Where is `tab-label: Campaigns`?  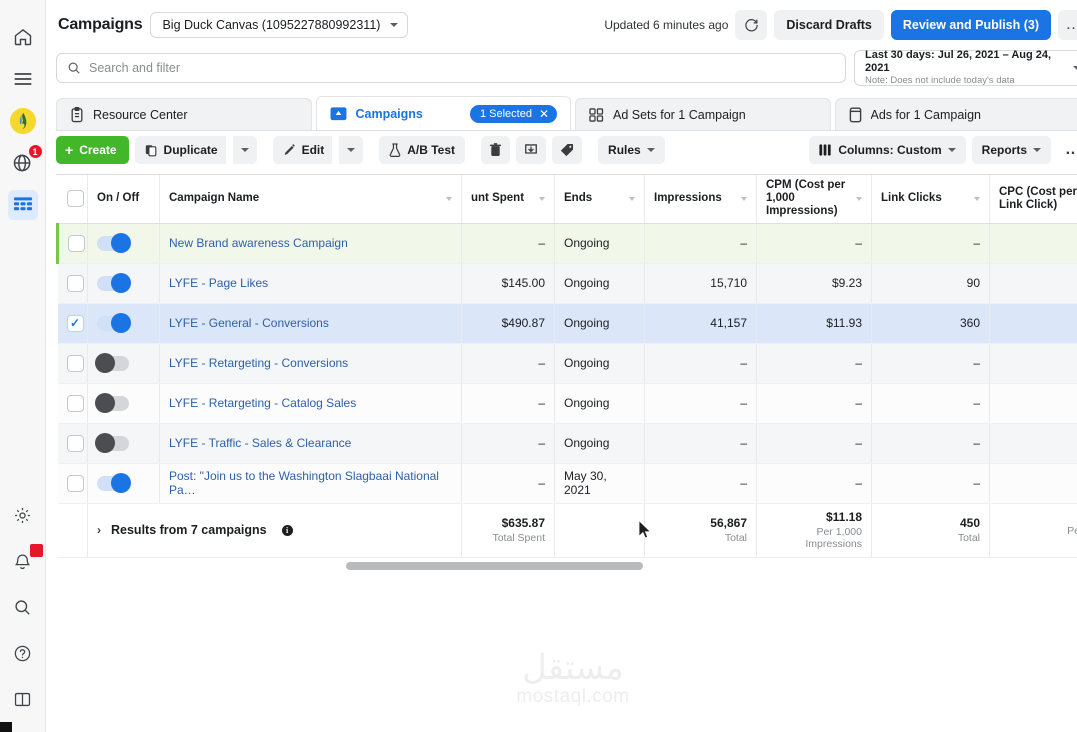
tab-label: Campaigns is located at coordinates (389, 113).